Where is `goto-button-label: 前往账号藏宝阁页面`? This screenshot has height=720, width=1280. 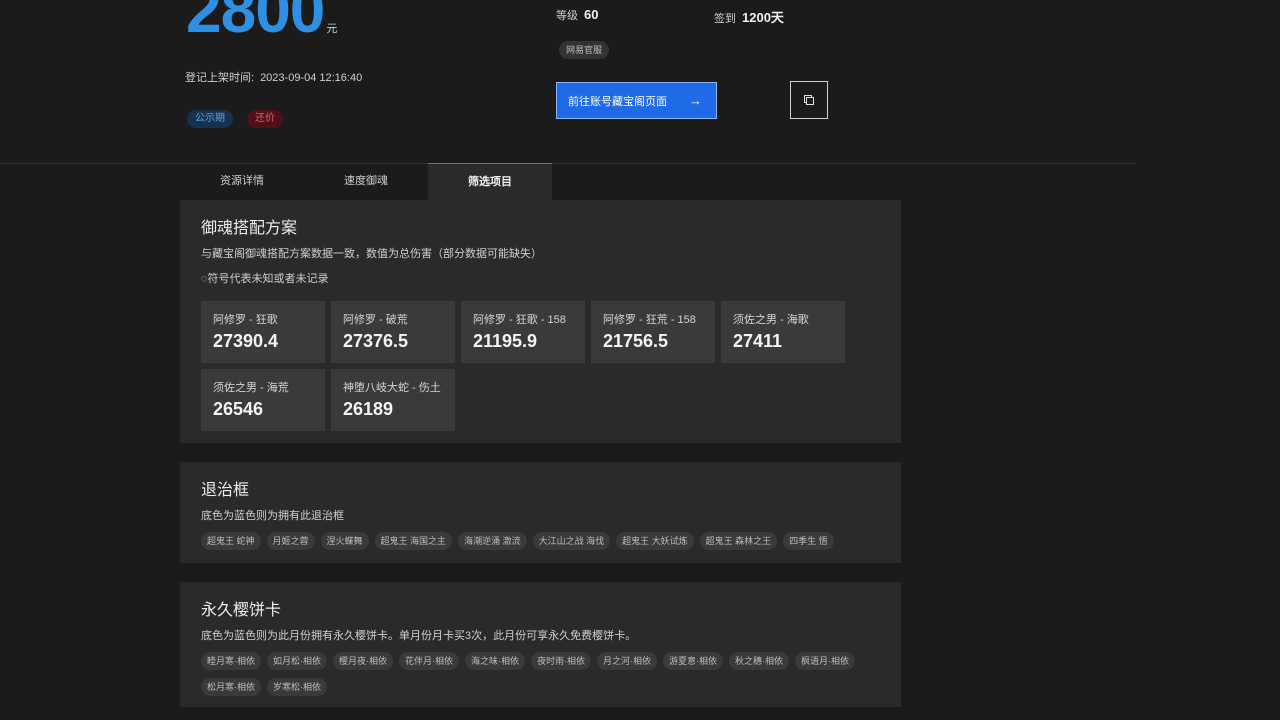 goto-button-label: 前往账号藏宝阁页面 is located at coordinates (617, 101).